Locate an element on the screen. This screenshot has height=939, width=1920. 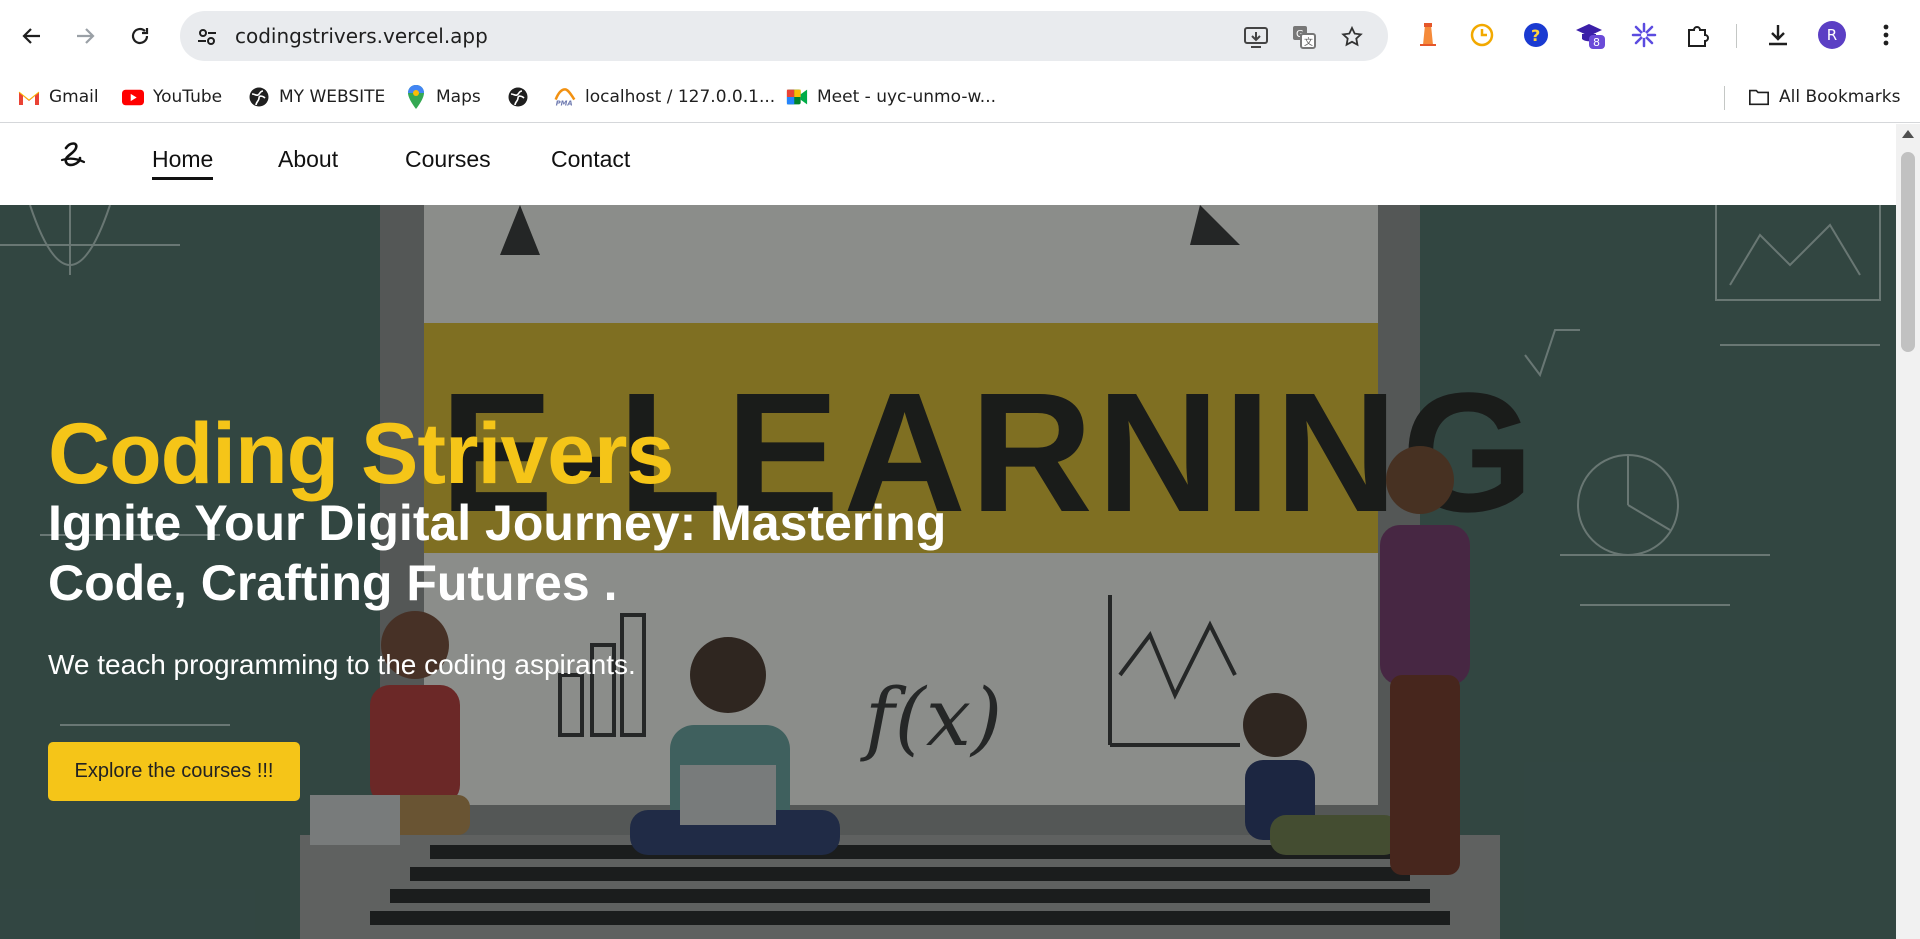
profile-avatar: R is located at coordinates (1832, 35).